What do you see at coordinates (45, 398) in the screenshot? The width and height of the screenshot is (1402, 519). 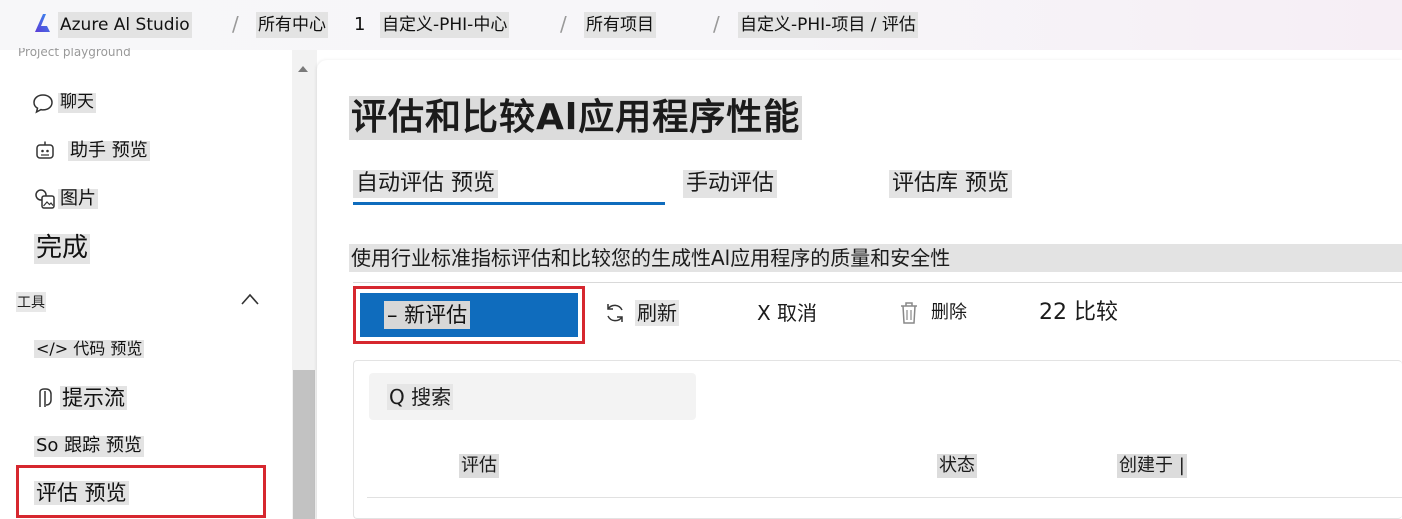 I see `prompt-flow-icon` at bounding box center [45, 398].